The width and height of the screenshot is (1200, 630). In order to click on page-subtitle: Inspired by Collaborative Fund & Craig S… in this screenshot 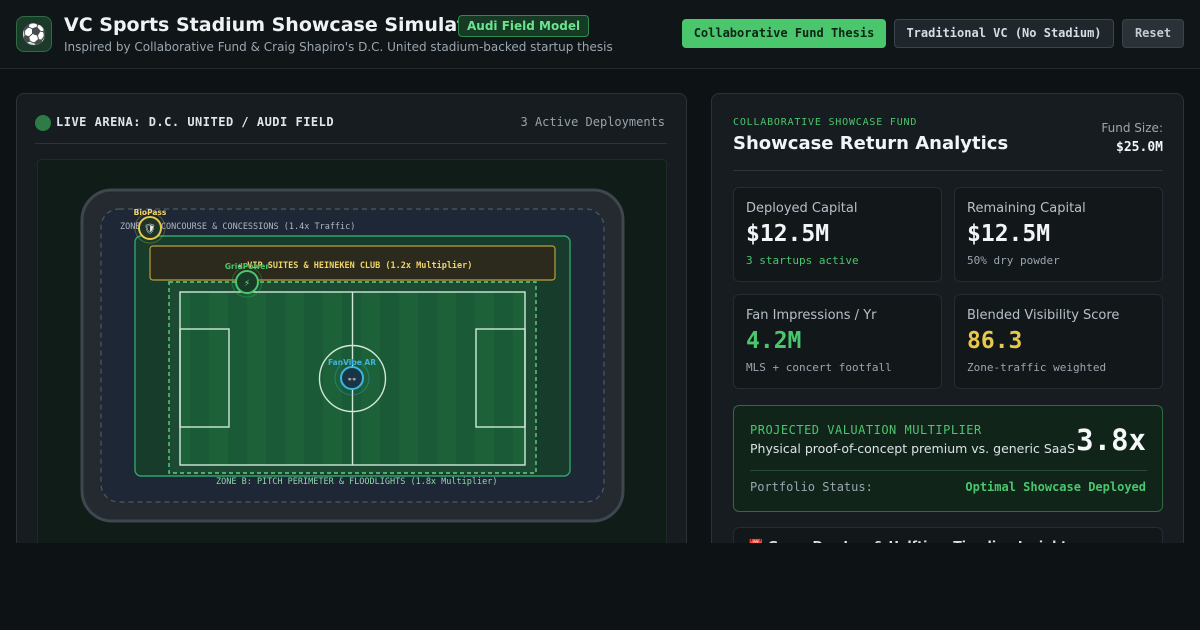, I will do `click(338, 47)`.